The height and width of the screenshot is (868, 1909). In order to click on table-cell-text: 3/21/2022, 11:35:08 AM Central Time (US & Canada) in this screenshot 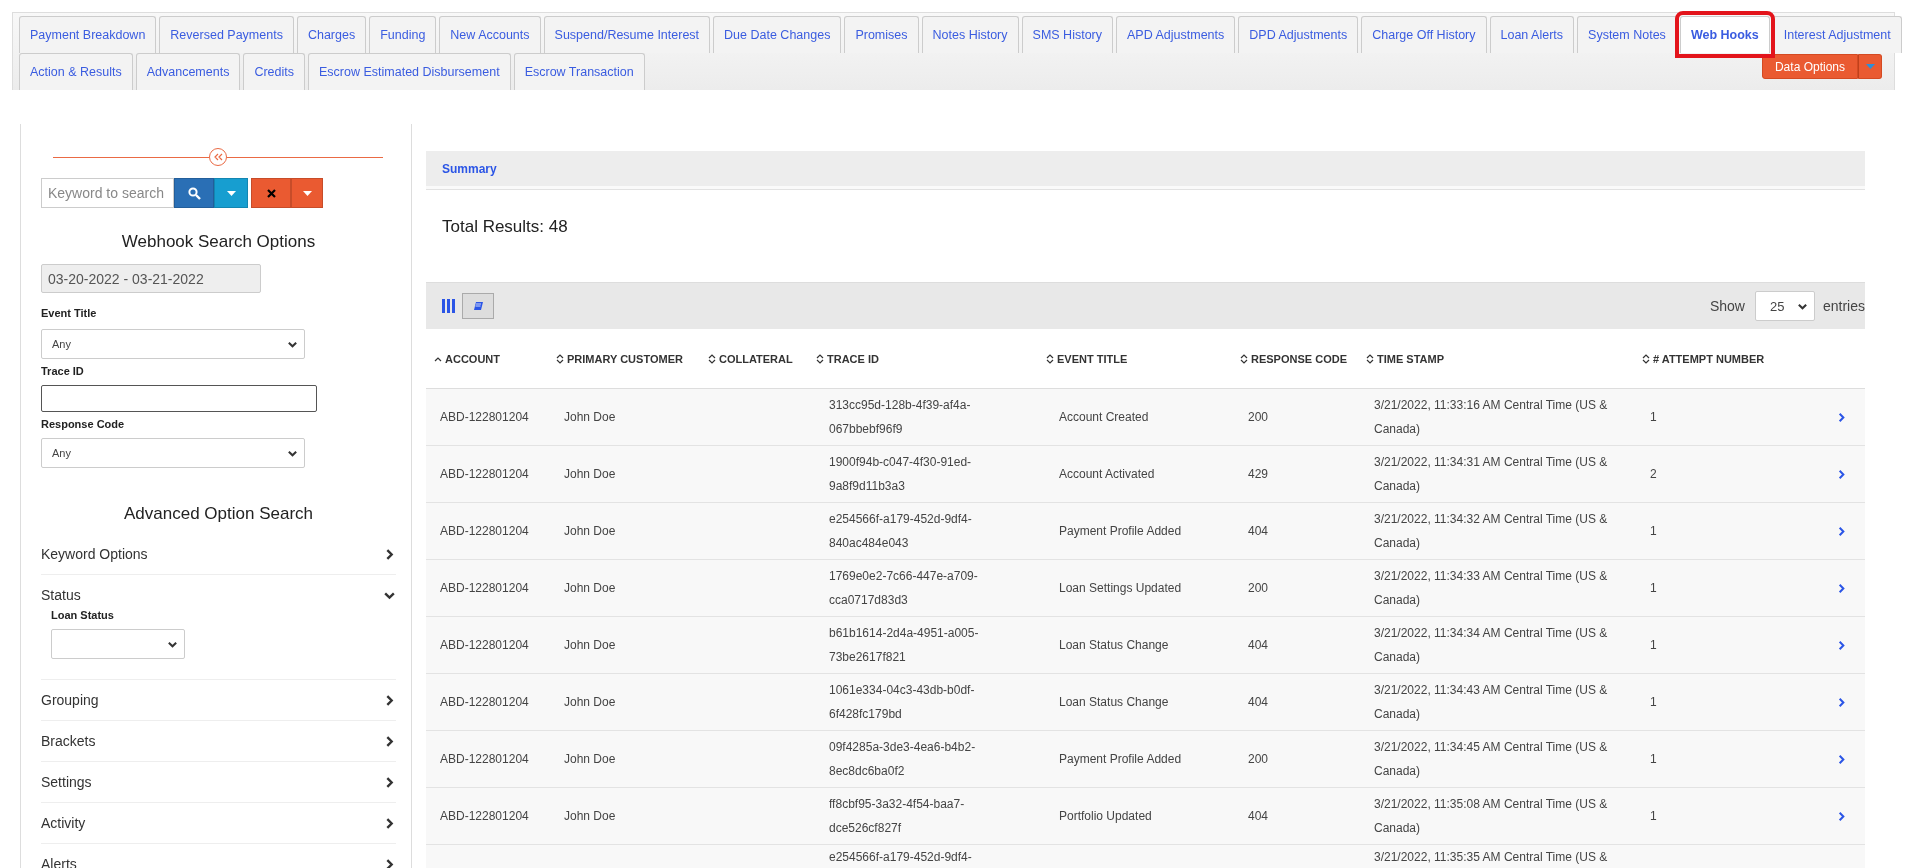, I will do `click(1491, 816)`.